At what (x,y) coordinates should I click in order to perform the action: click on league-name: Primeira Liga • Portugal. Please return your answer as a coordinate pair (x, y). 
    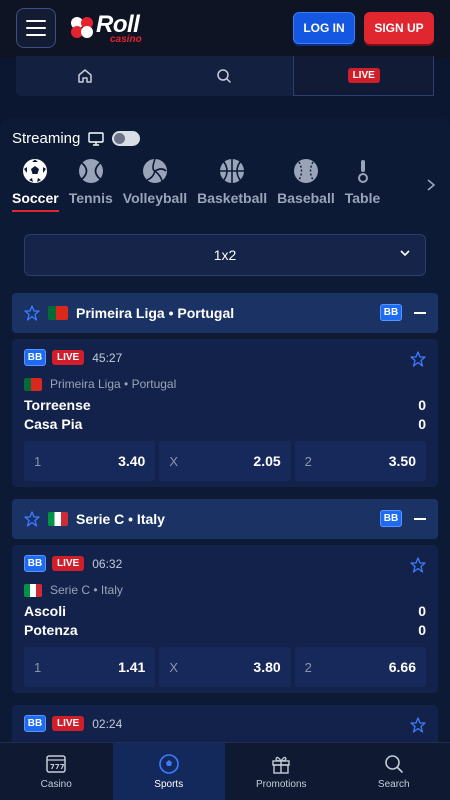
    Looking at the image, I should click on (155, 313).